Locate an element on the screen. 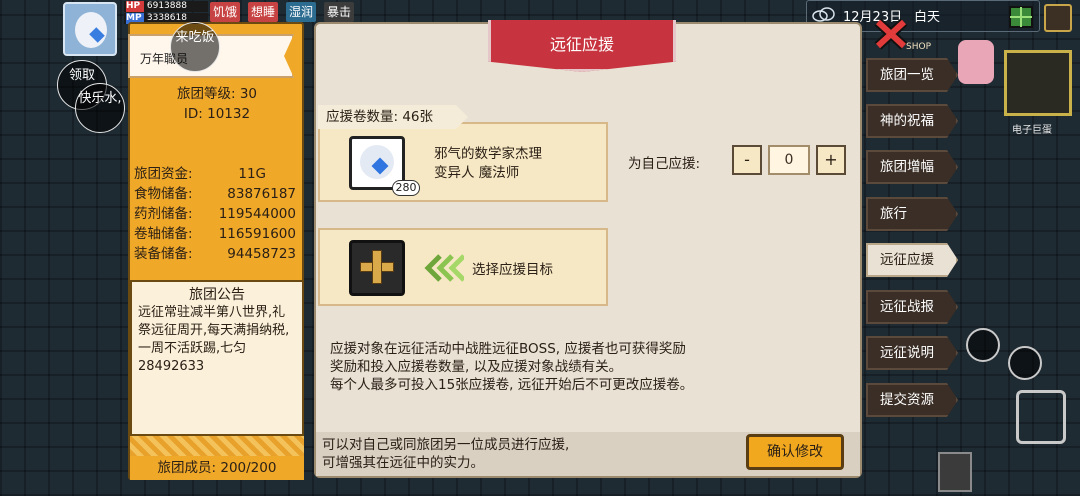 This screenshot has height=496, width=1080. guild-notice-title: 旅团公告 is located at coordinates (217, 295).